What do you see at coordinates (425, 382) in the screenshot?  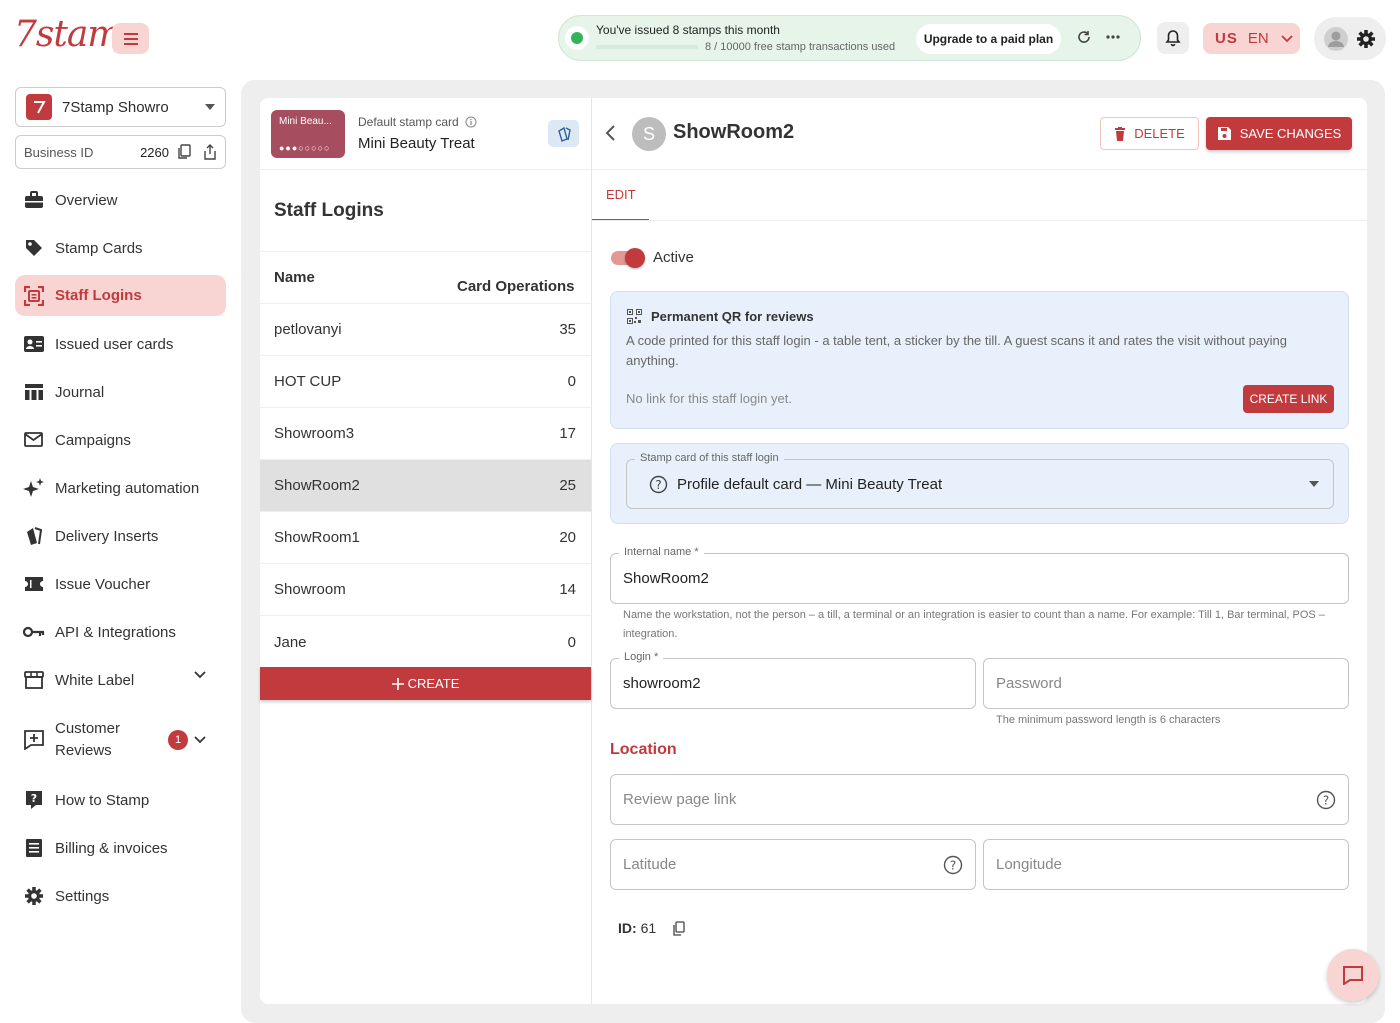 I see `table-row: HOT CUP 0` at bounding box center [425, 382].